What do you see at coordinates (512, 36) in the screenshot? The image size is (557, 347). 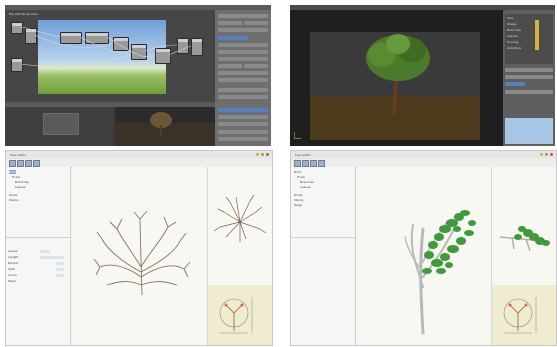 I see `prop-row: Leaves` at bounding box center [512, 36].